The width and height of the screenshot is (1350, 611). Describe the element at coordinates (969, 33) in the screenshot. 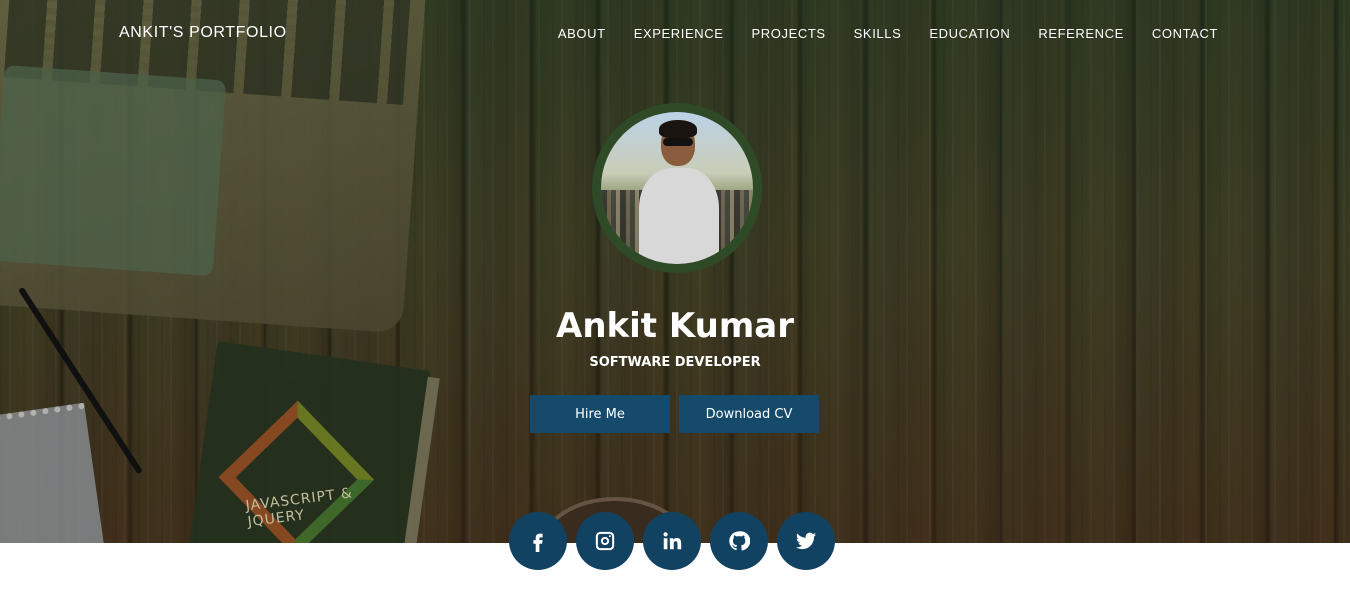

I see `nav-link-education: EDUCATION` at that location.